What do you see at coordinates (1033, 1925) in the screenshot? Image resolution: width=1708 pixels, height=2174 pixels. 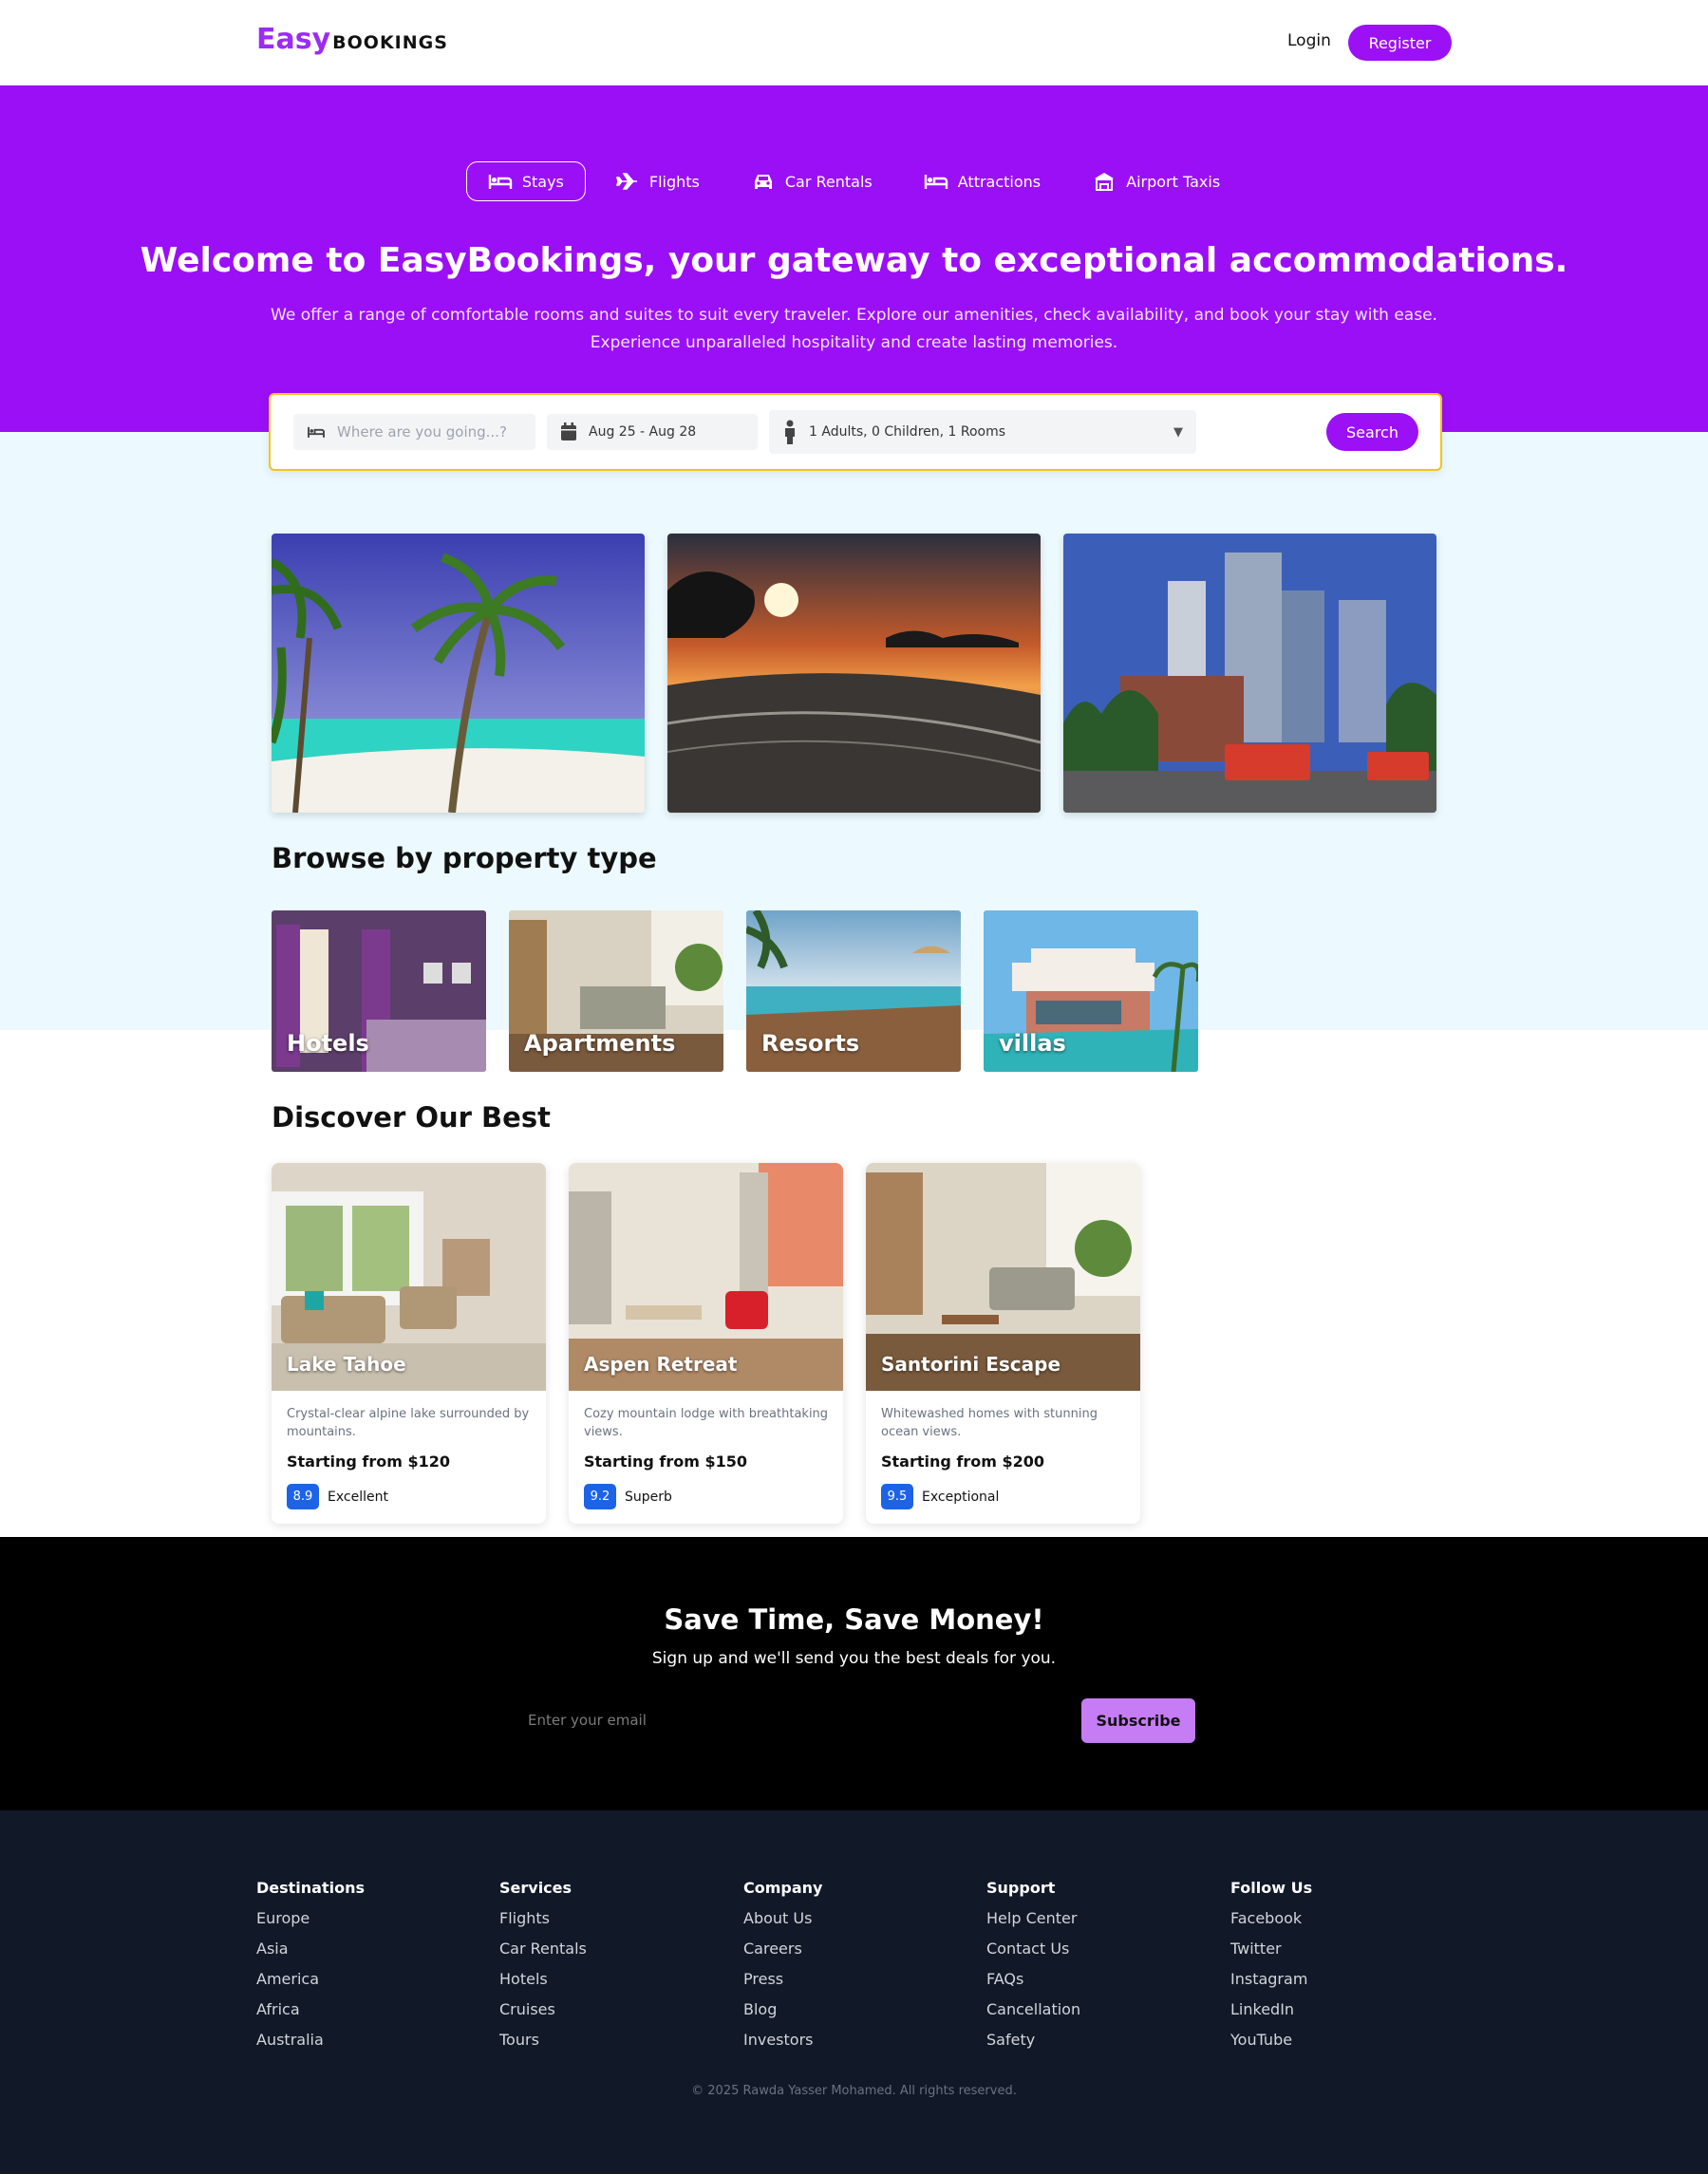 I see `footer-link: Help Center` at bounding box center [1033, 1925].